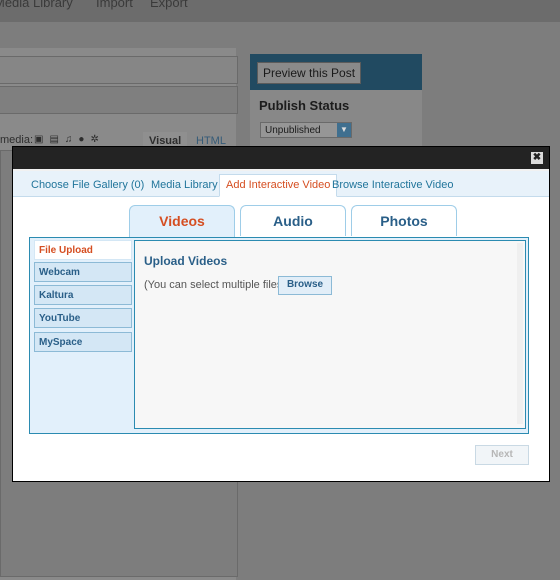  Describe the element at coordinates (60, 185) in the screenshot. I see `tab-choose-file: Choose File` at that location.